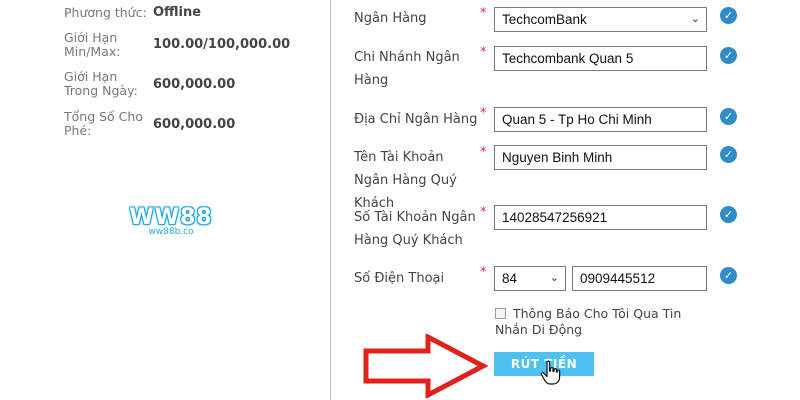 The image size is (800, 400). Describe the element at coordinates (600, 58) in the screenshot. I see `branch-input: Techcombank Quan 5` at that location.